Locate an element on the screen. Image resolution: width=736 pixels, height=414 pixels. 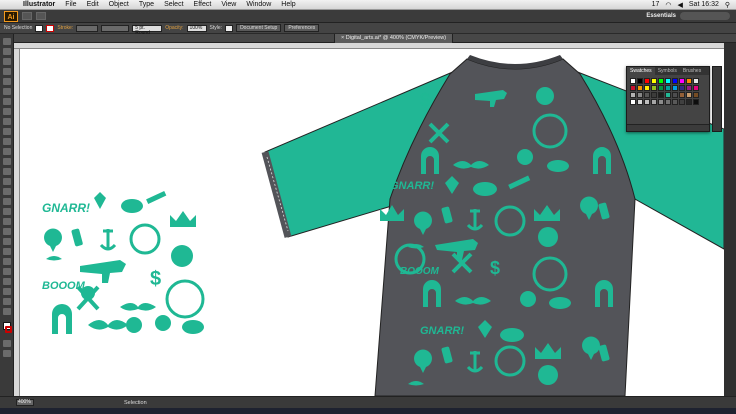
arrange-documents-button is located at coordinates (41, 16).